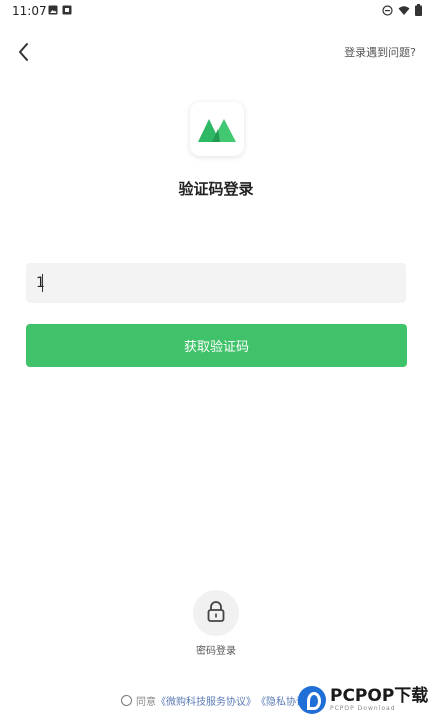 This screenshot has height=720, width=432. Describe the element at coordinates (42, 283) in the screenshot. I see `text-cursor` at that location.